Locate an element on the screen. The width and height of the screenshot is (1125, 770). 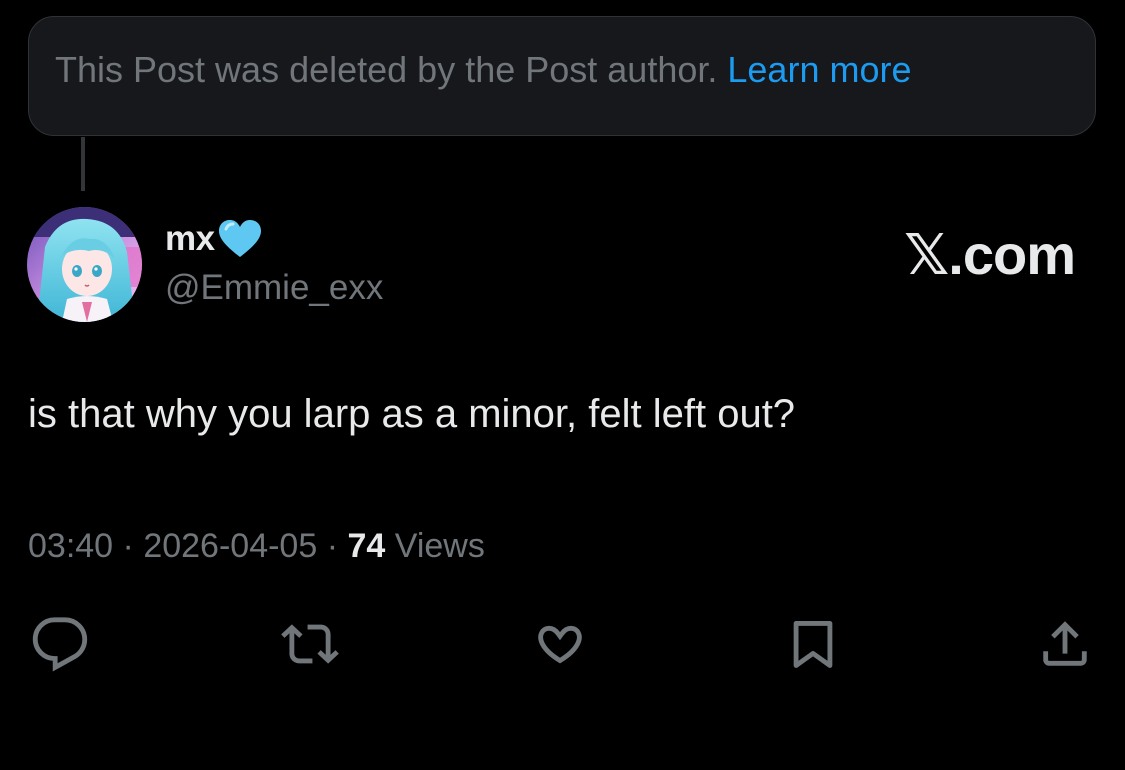
reply-icon is located at coordinates (60, 644).